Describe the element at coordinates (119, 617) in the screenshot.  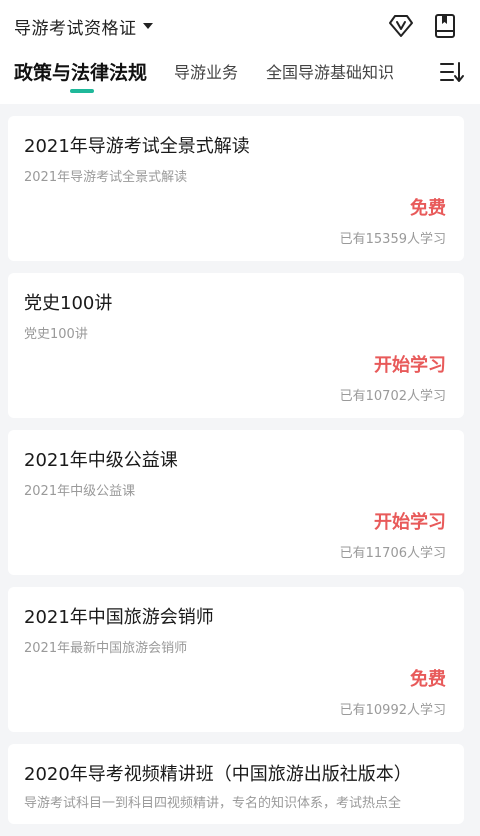
I see `course-title: 2021年中国旅游会销师` at that location.